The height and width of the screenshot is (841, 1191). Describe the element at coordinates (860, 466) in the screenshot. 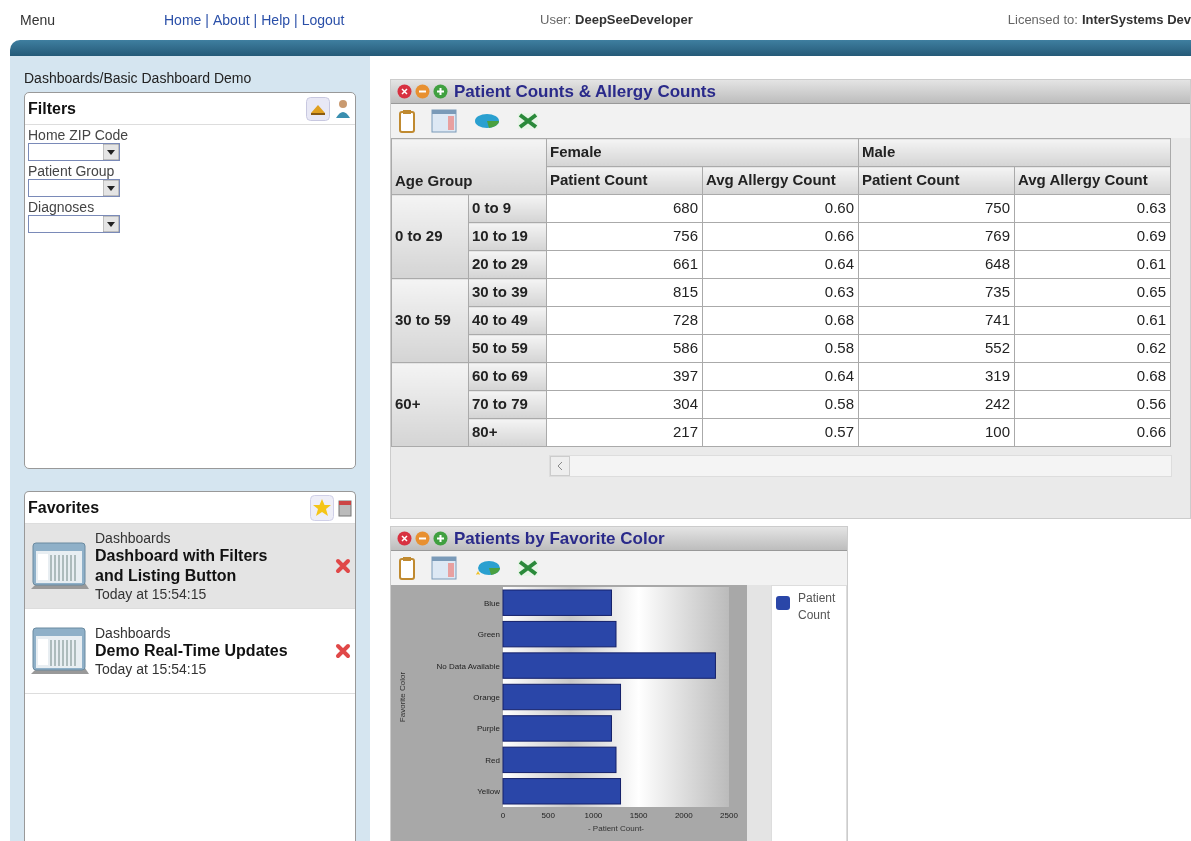

I see `horizontal-scrollbar` at that location.